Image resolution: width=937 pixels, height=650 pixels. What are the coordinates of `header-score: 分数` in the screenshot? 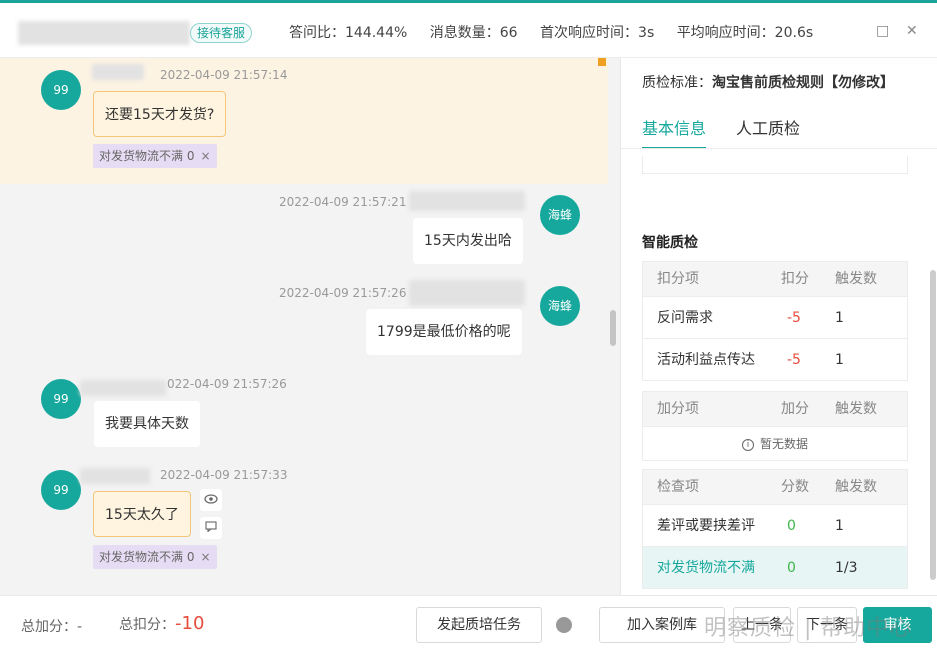 It's located at (795, 487).